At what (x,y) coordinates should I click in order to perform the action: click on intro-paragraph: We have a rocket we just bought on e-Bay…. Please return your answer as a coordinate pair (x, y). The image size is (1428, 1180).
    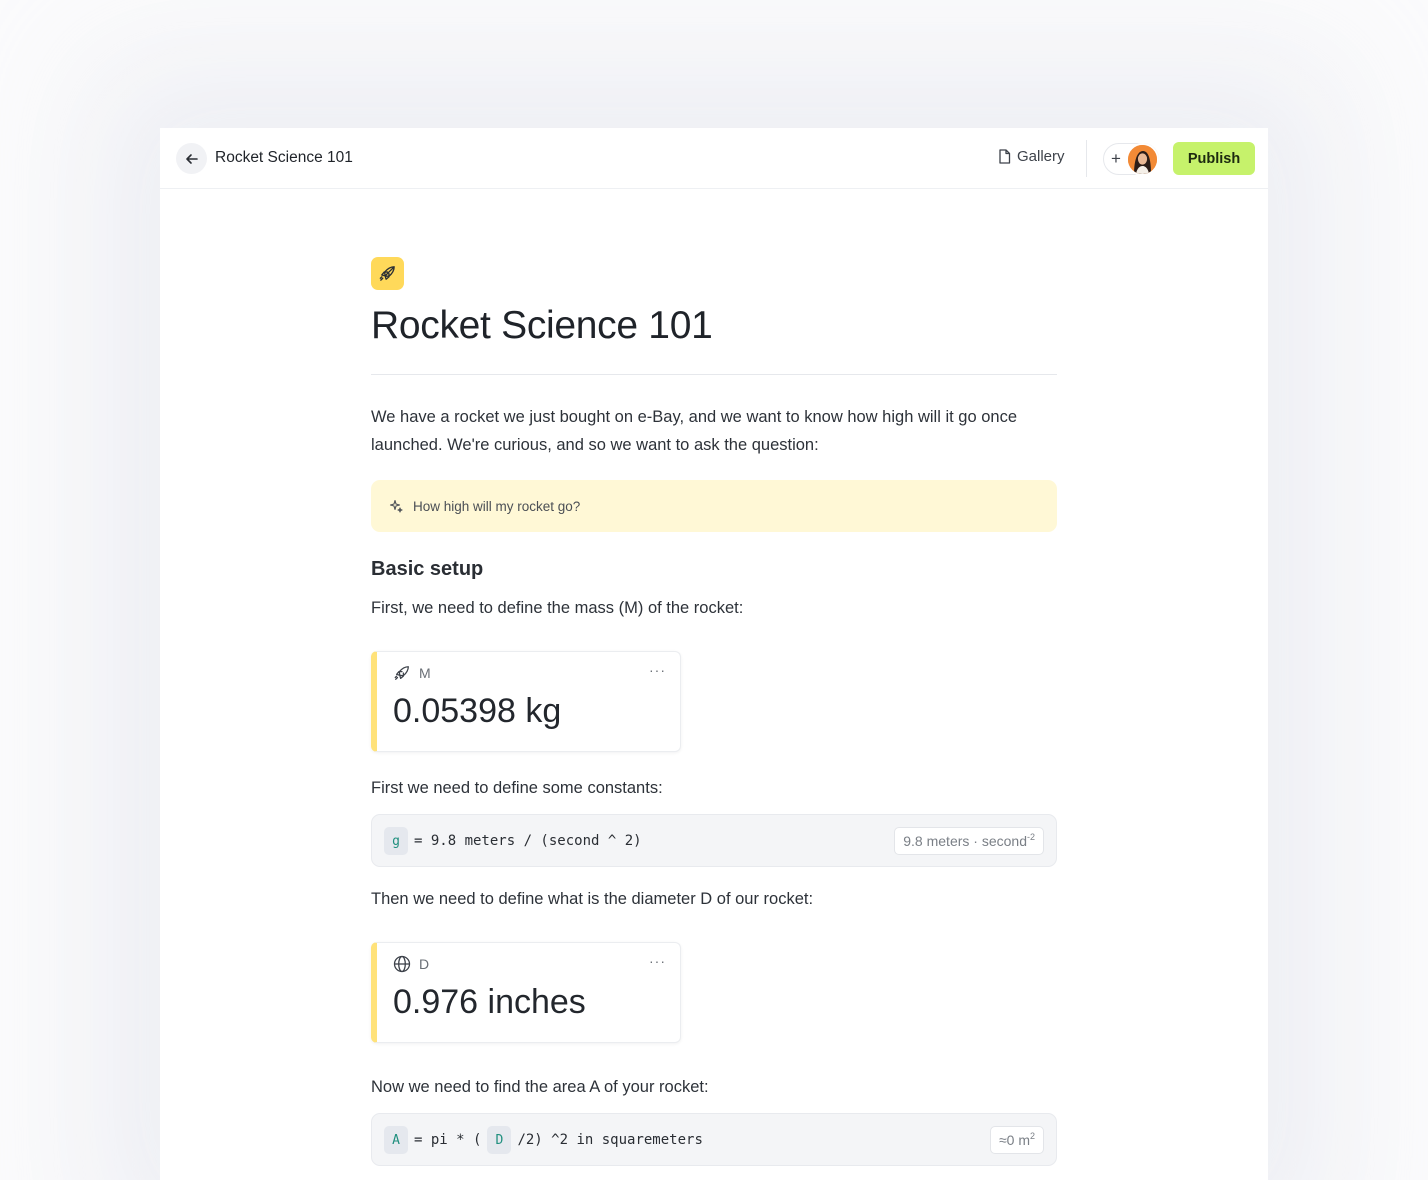
    Looking at the image, I should click on (694, 431).